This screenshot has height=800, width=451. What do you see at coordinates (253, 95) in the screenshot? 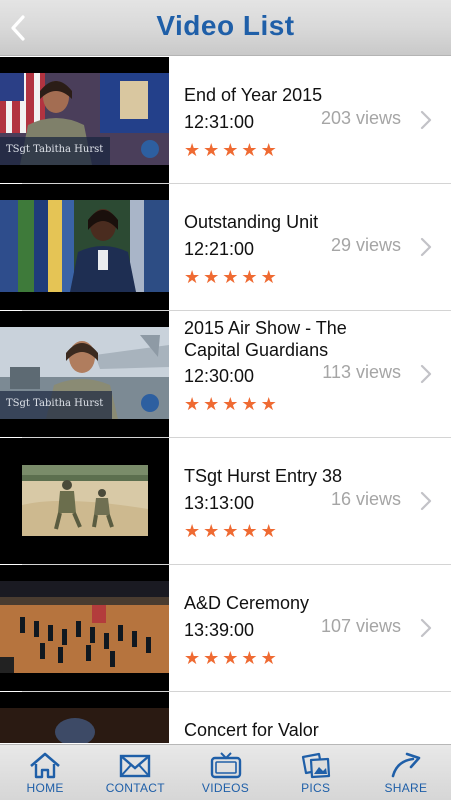
I see `video-title: End of Year 2015` at bounding box center [253, 95].